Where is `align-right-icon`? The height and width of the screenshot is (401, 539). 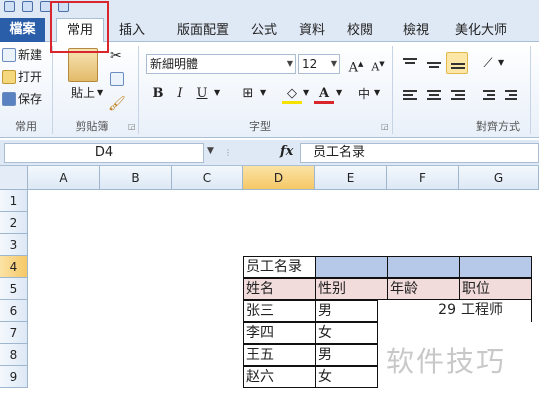 align-right-icon is located at coordinates (458, 96).